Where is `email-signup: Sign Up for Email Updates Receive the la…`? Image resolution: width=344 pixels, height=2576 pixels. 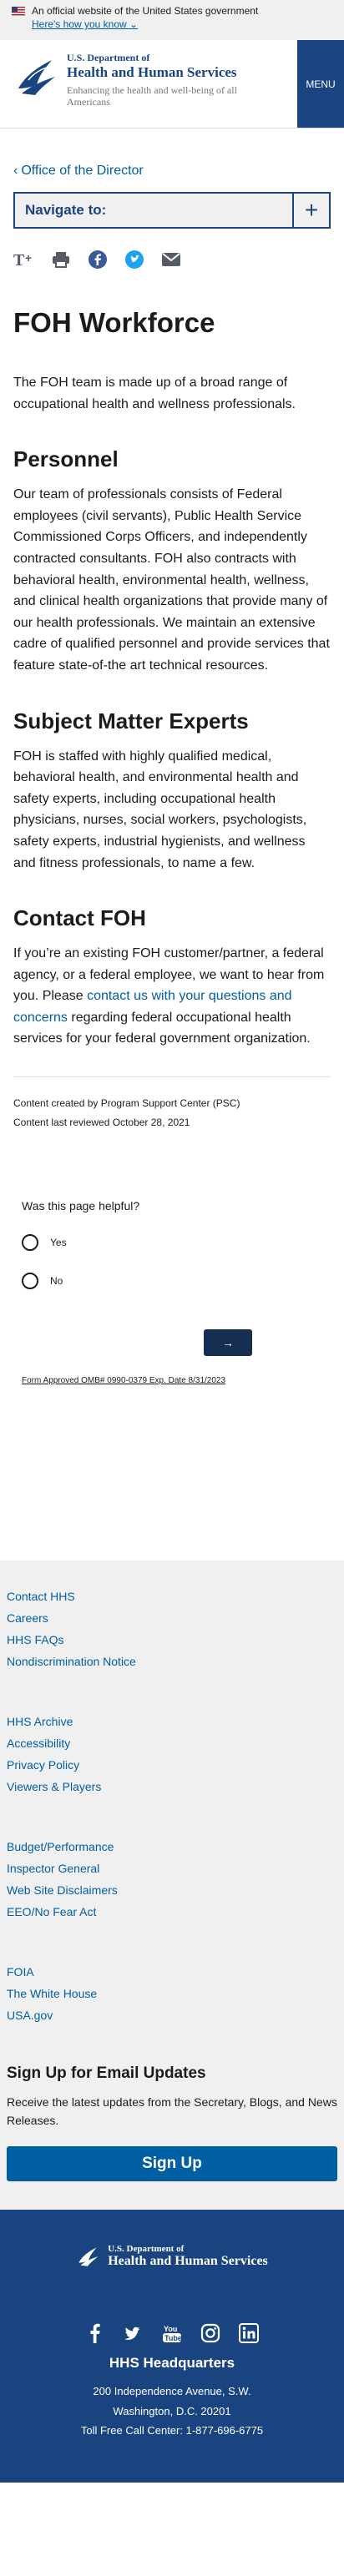 email-signup: Sign Up for Email Updates Receive the la… is located at coordinates (172, 2123).